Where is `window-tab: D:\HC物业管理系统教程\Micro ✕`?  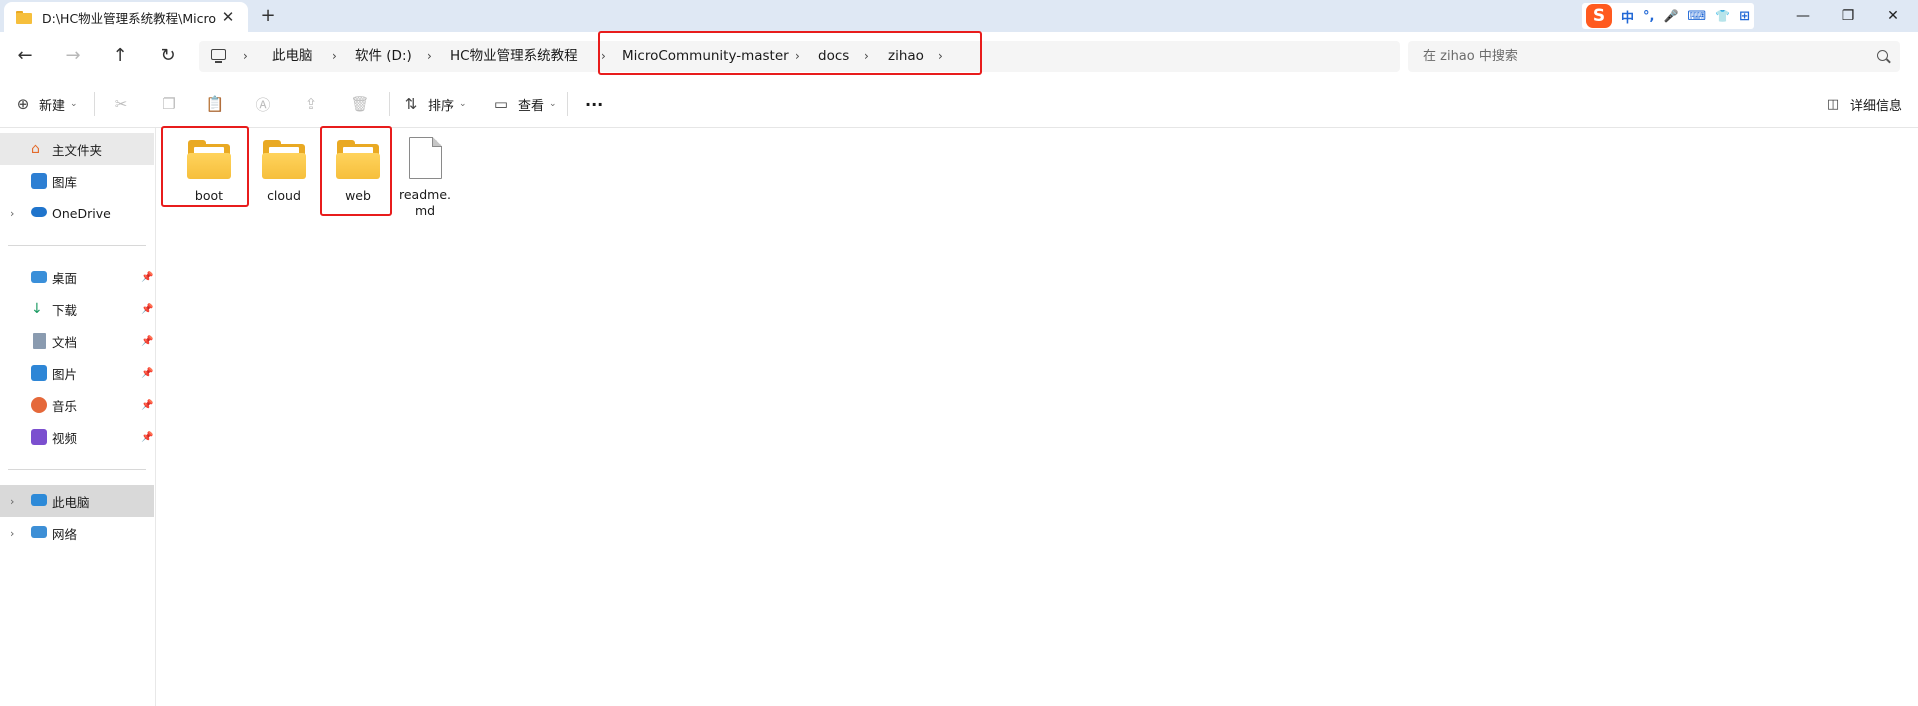 window-tab: D:\HC物业管理系统教程\Micro ✕ is located at coordinates (126, 17).